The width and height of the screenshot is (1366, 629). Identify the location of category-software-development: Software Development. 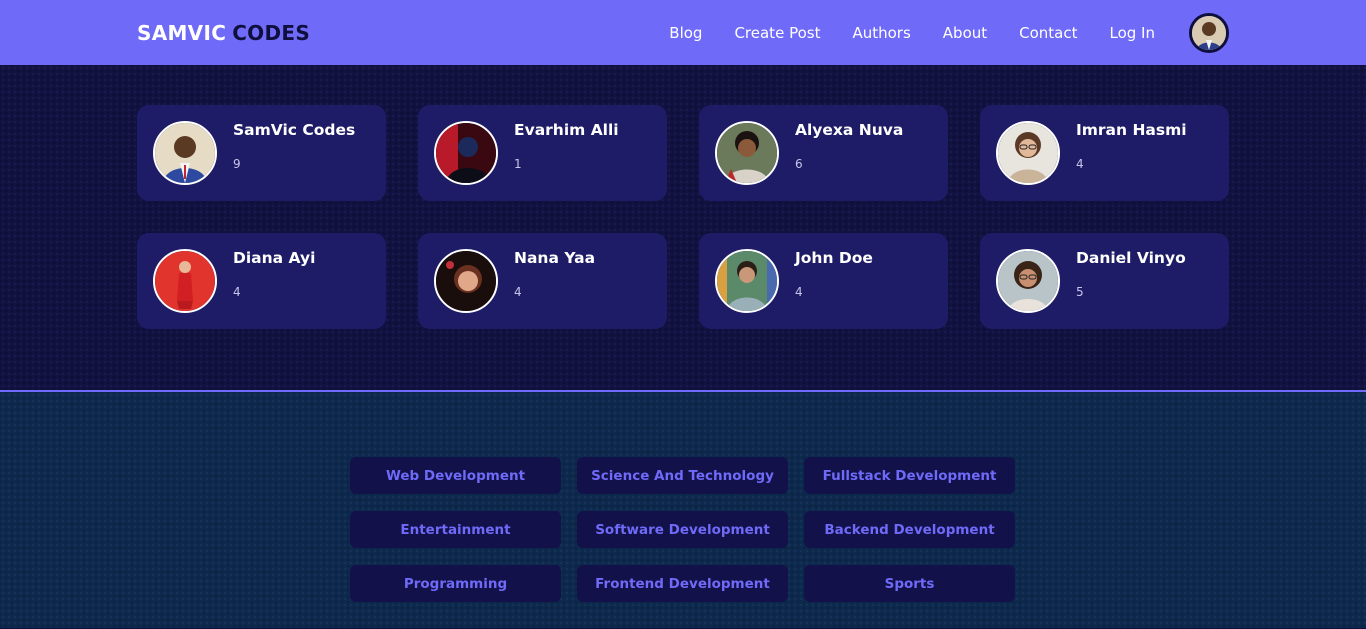
(682, 529).